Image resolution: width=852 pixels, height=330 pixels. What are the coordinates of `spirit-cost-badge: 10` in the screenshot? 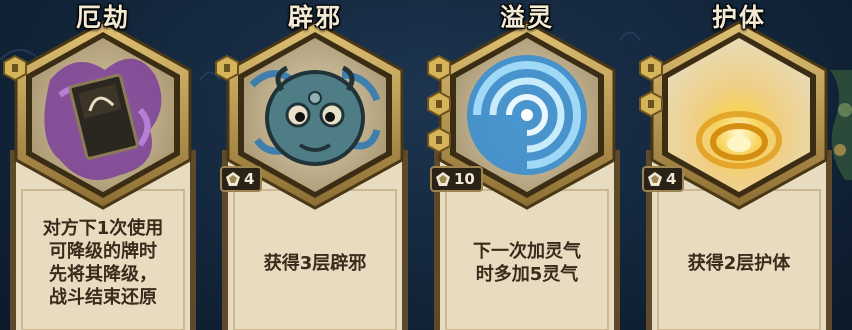 It's located at (456, 179).